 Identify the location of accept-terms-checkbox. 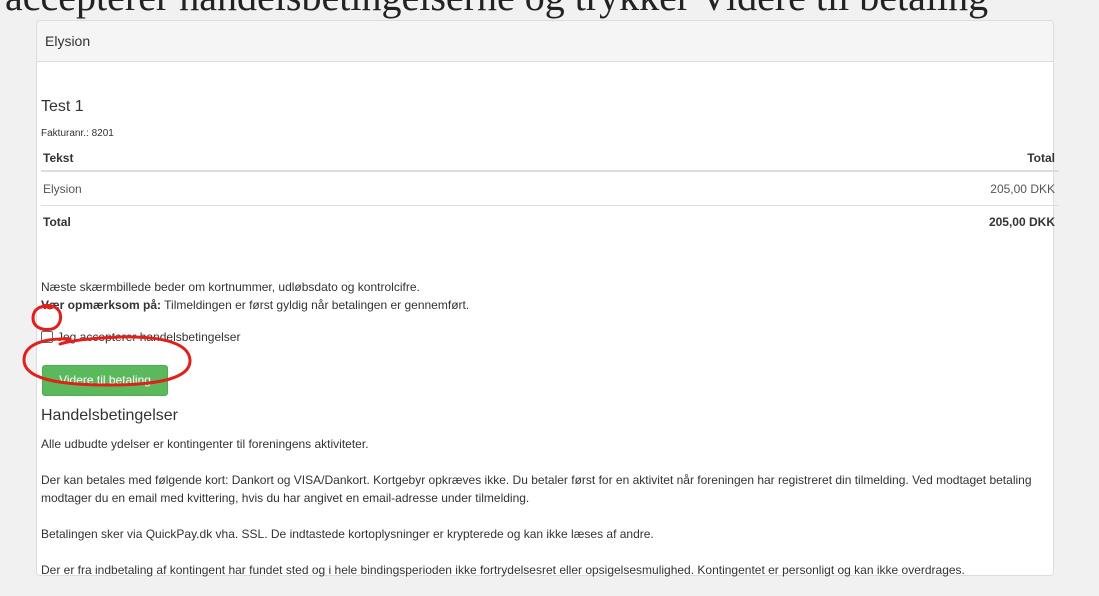
(47, 337).